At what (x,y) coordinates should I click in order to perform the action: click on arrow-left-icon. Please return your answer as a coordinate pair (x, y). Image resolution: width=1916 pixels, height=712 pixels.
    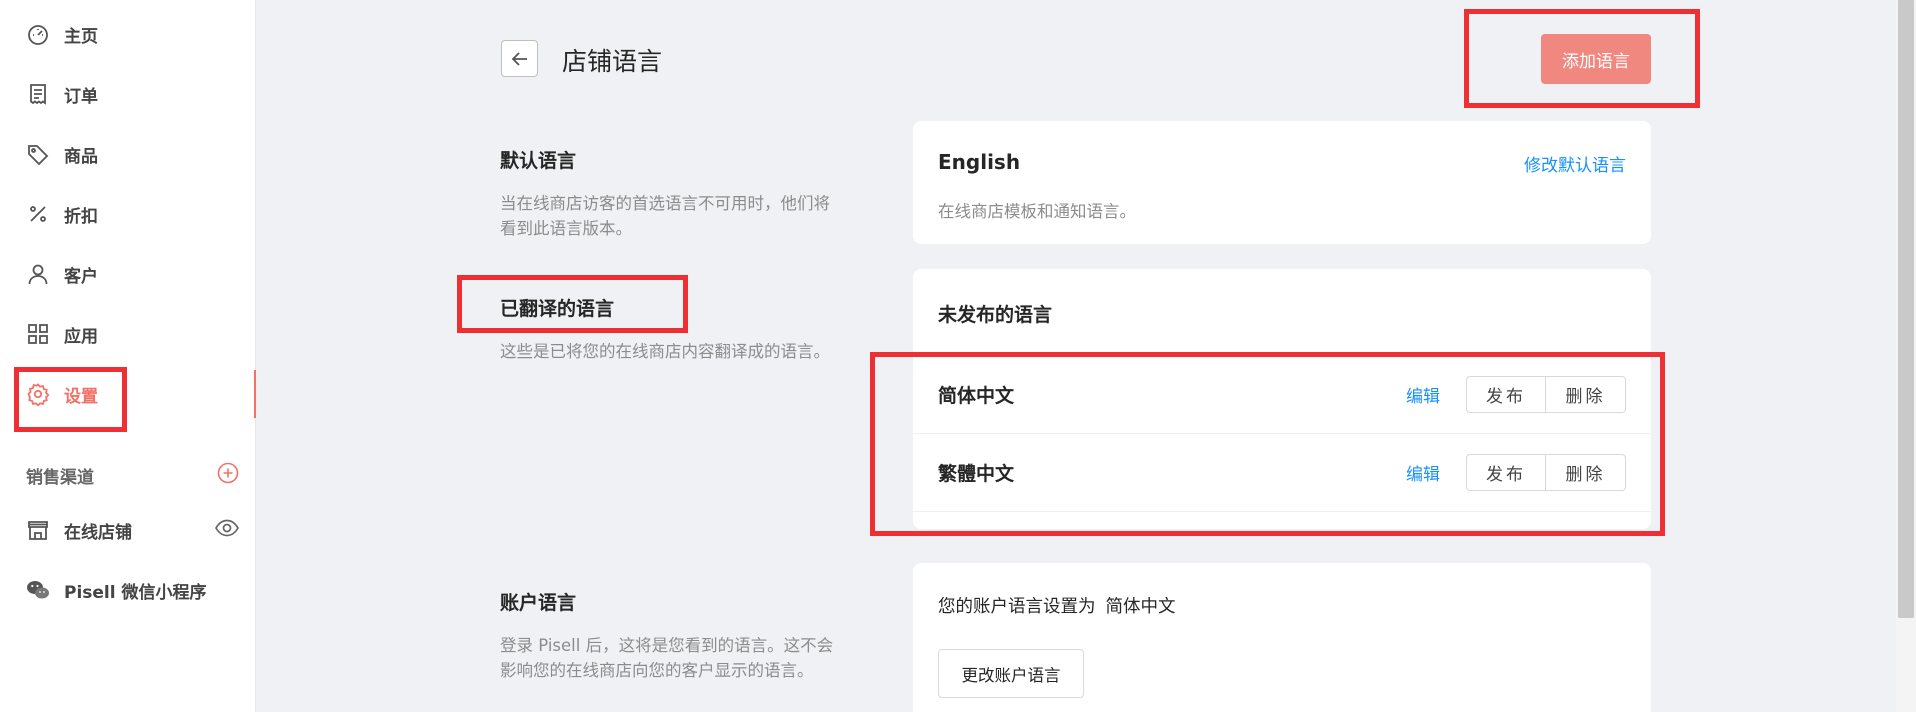
    Looking at the image, I should click on (519, 58).